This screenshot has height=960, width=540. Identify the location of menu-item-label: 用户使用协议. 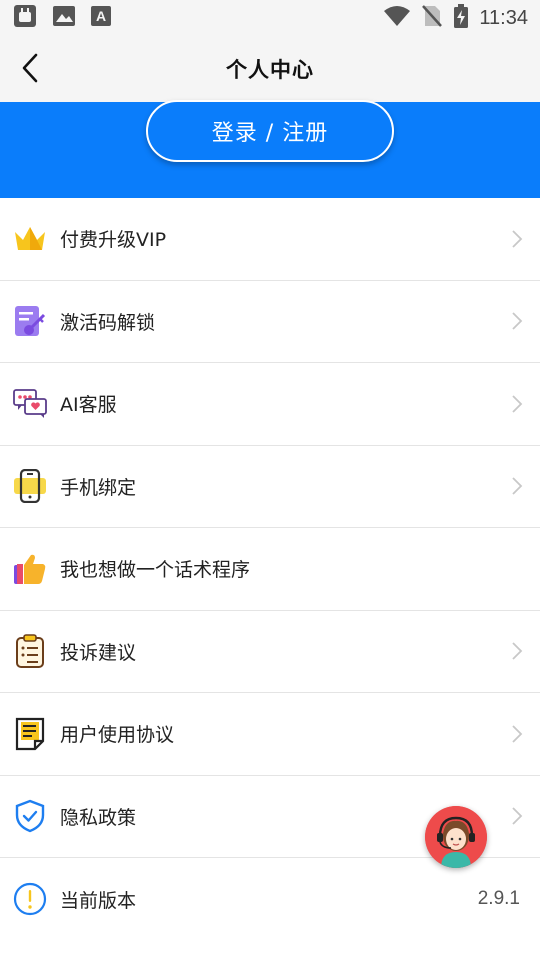
(117, 735).